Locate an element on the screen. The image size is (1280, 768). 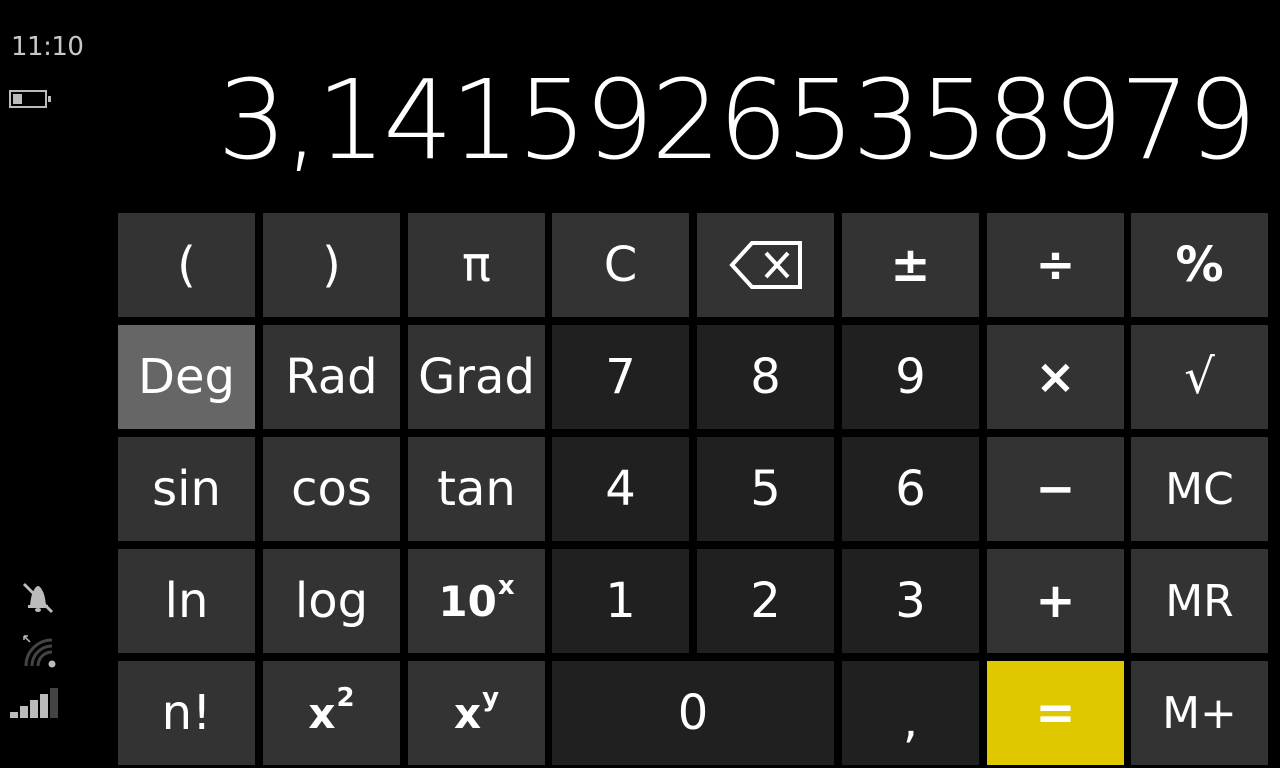
result-display: 3,14159265358979 is located at coordinates (737, 120).